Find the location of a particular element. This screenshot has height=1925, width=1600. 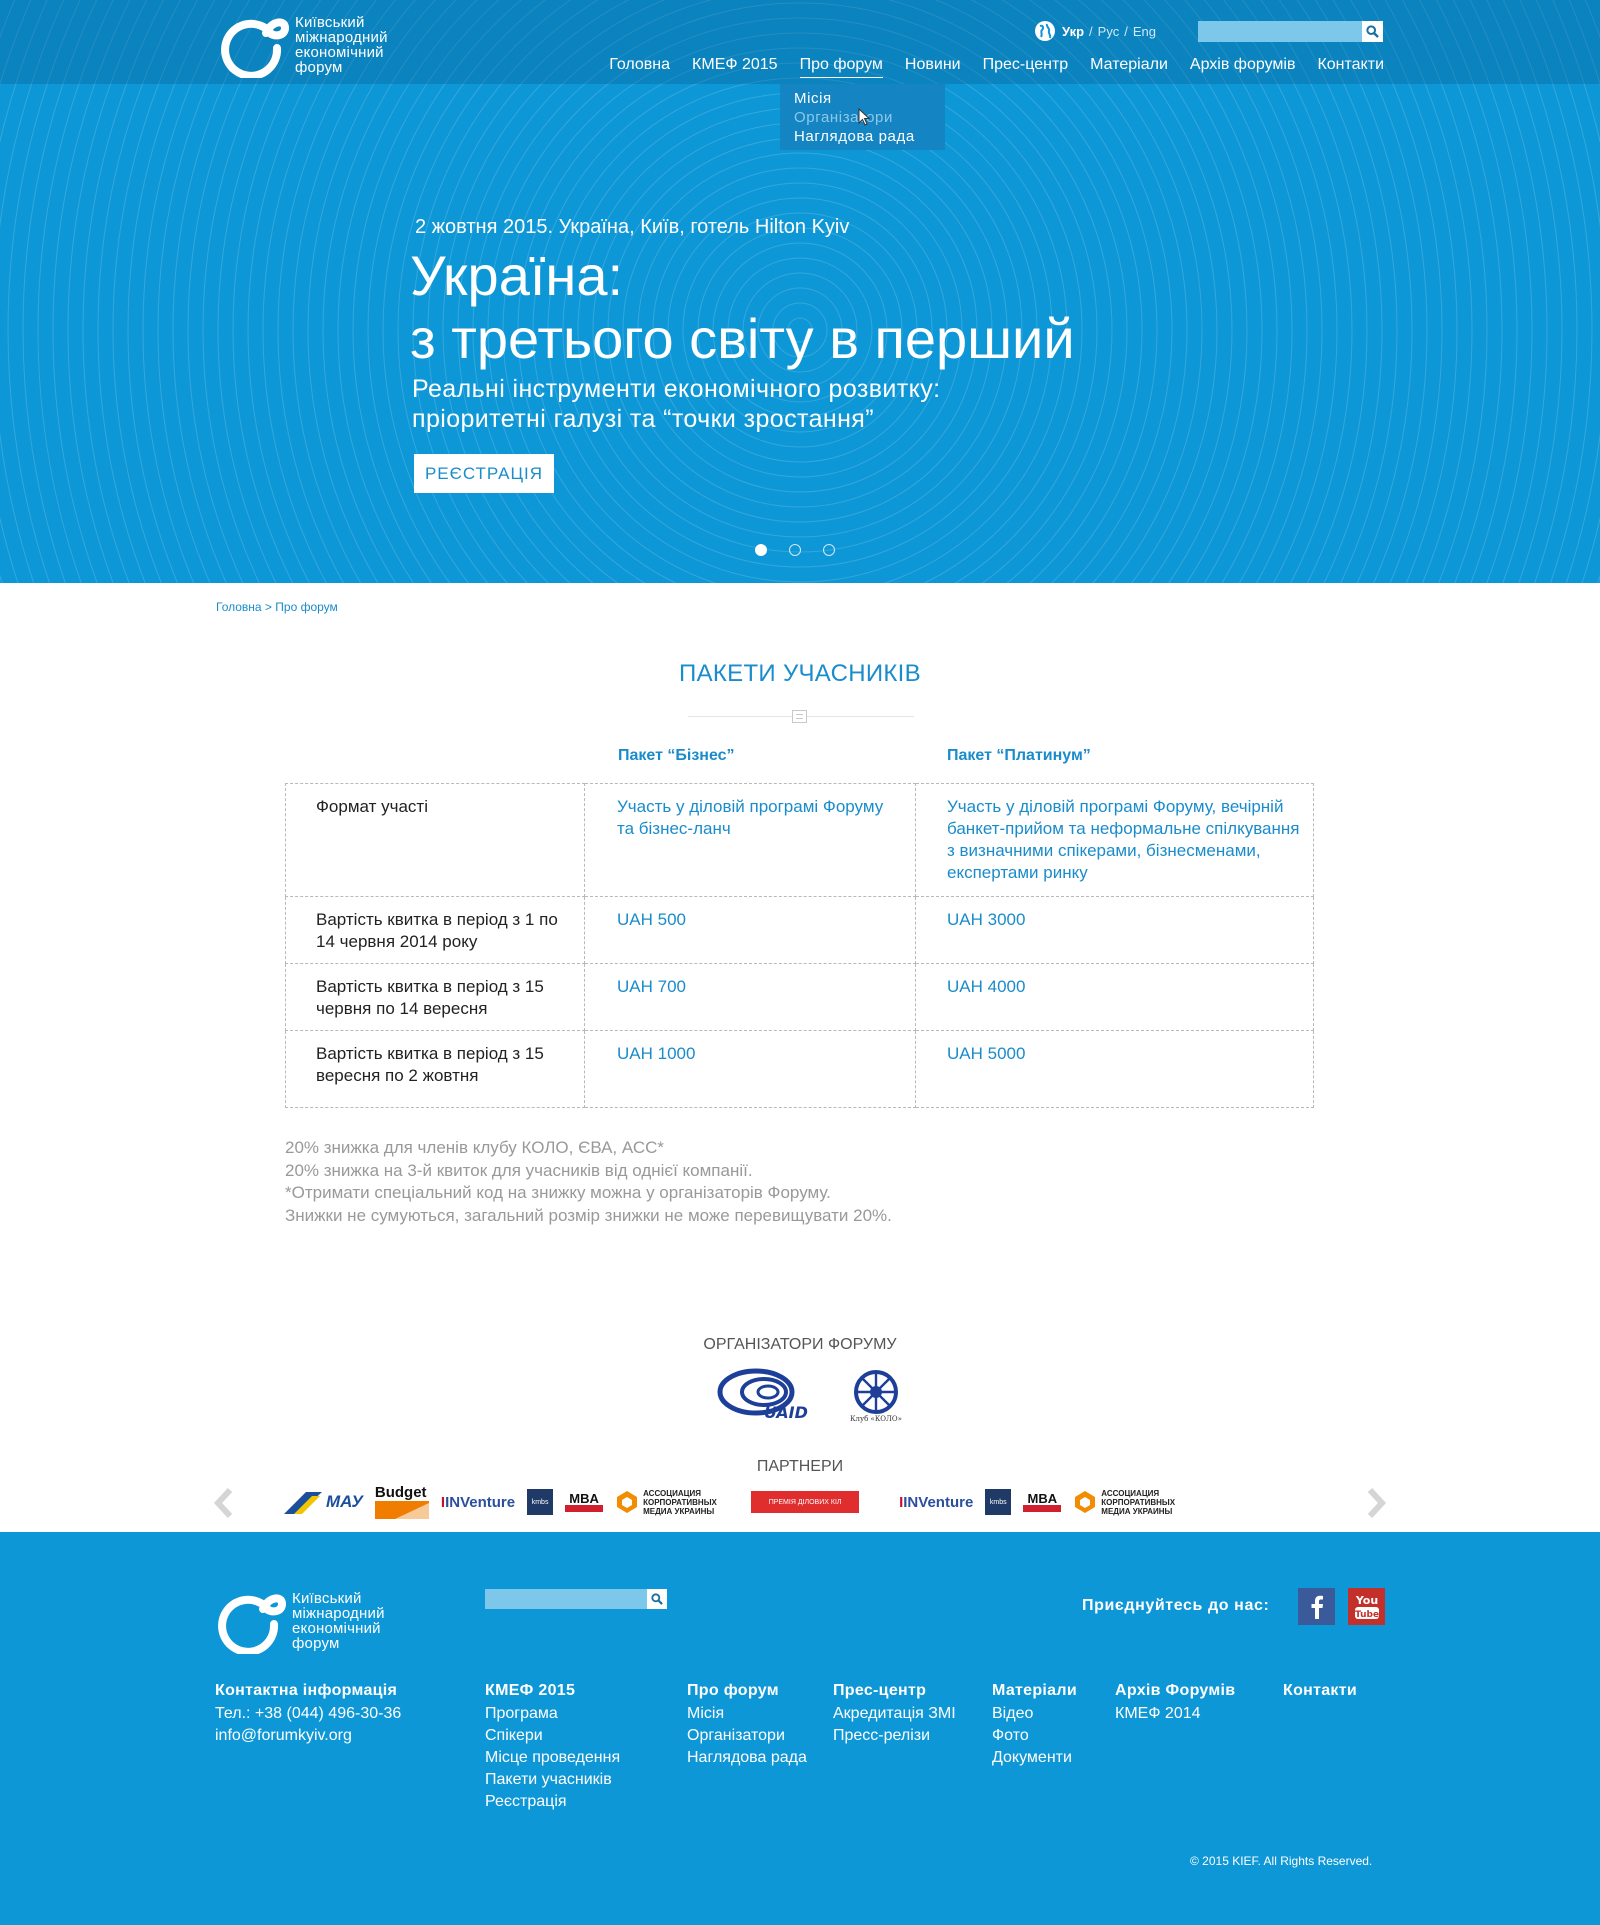

chevron-left-icon is located at coordinates (224, 1503).